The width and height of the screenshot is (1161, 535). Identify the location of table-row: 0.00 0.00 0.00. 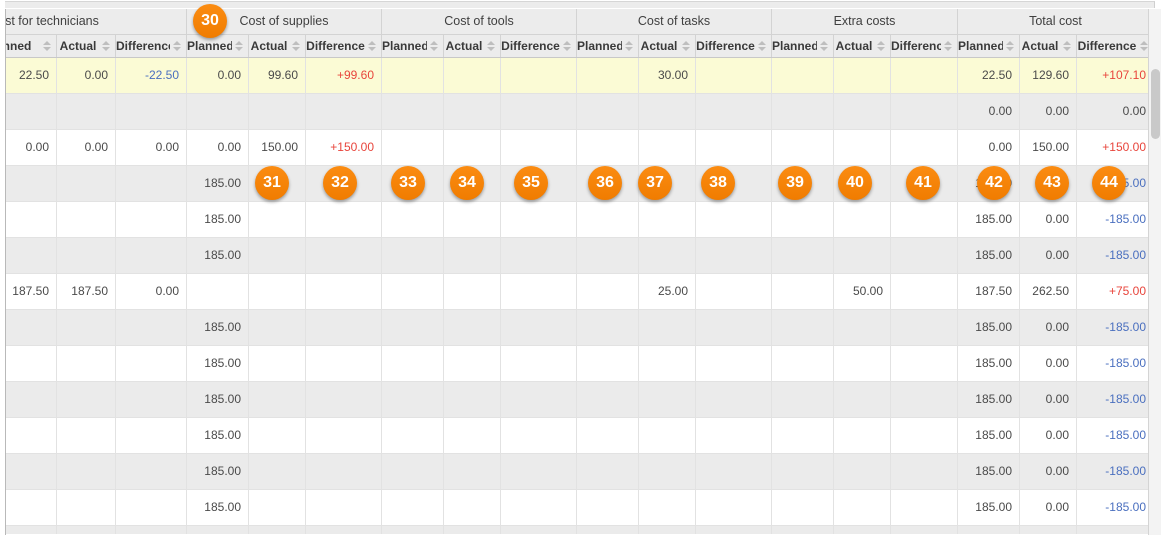
(582, 112).